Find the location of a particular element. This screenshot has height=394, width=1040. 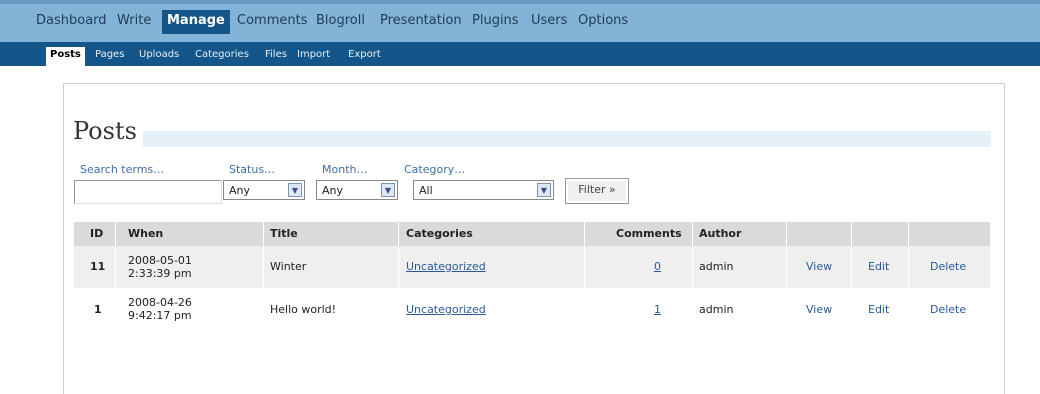

column-header-id: ID is located at coordinates (97, 233).